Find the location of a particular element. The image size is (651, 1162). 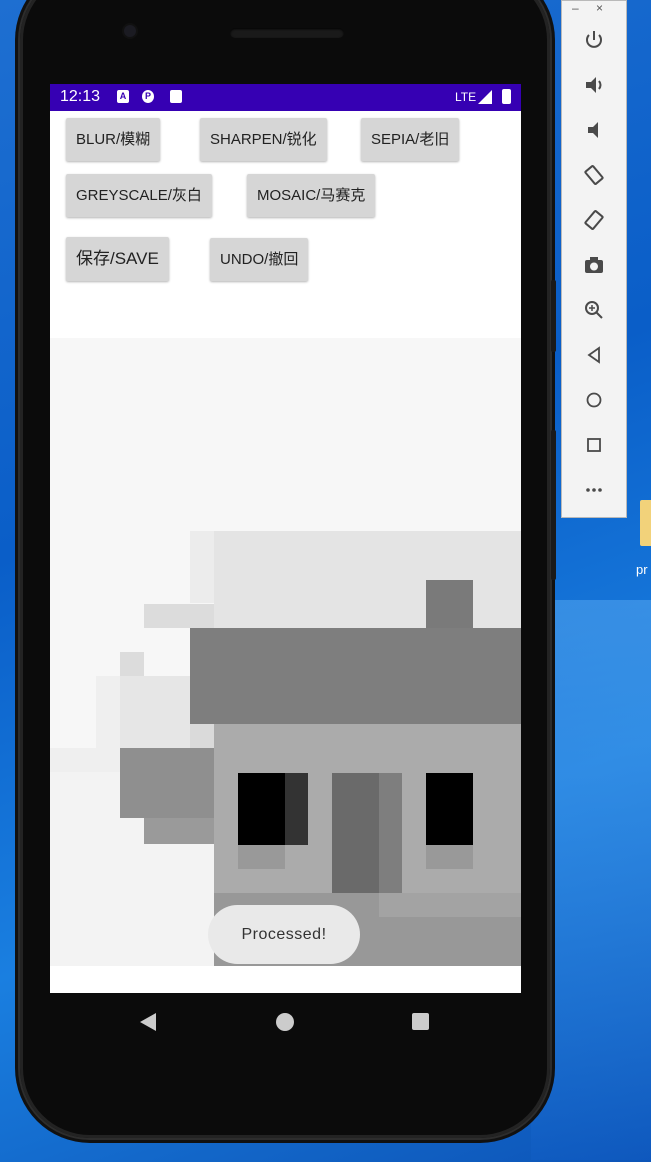

emulator-toolbar: – × is located at coordinates (594, 259).